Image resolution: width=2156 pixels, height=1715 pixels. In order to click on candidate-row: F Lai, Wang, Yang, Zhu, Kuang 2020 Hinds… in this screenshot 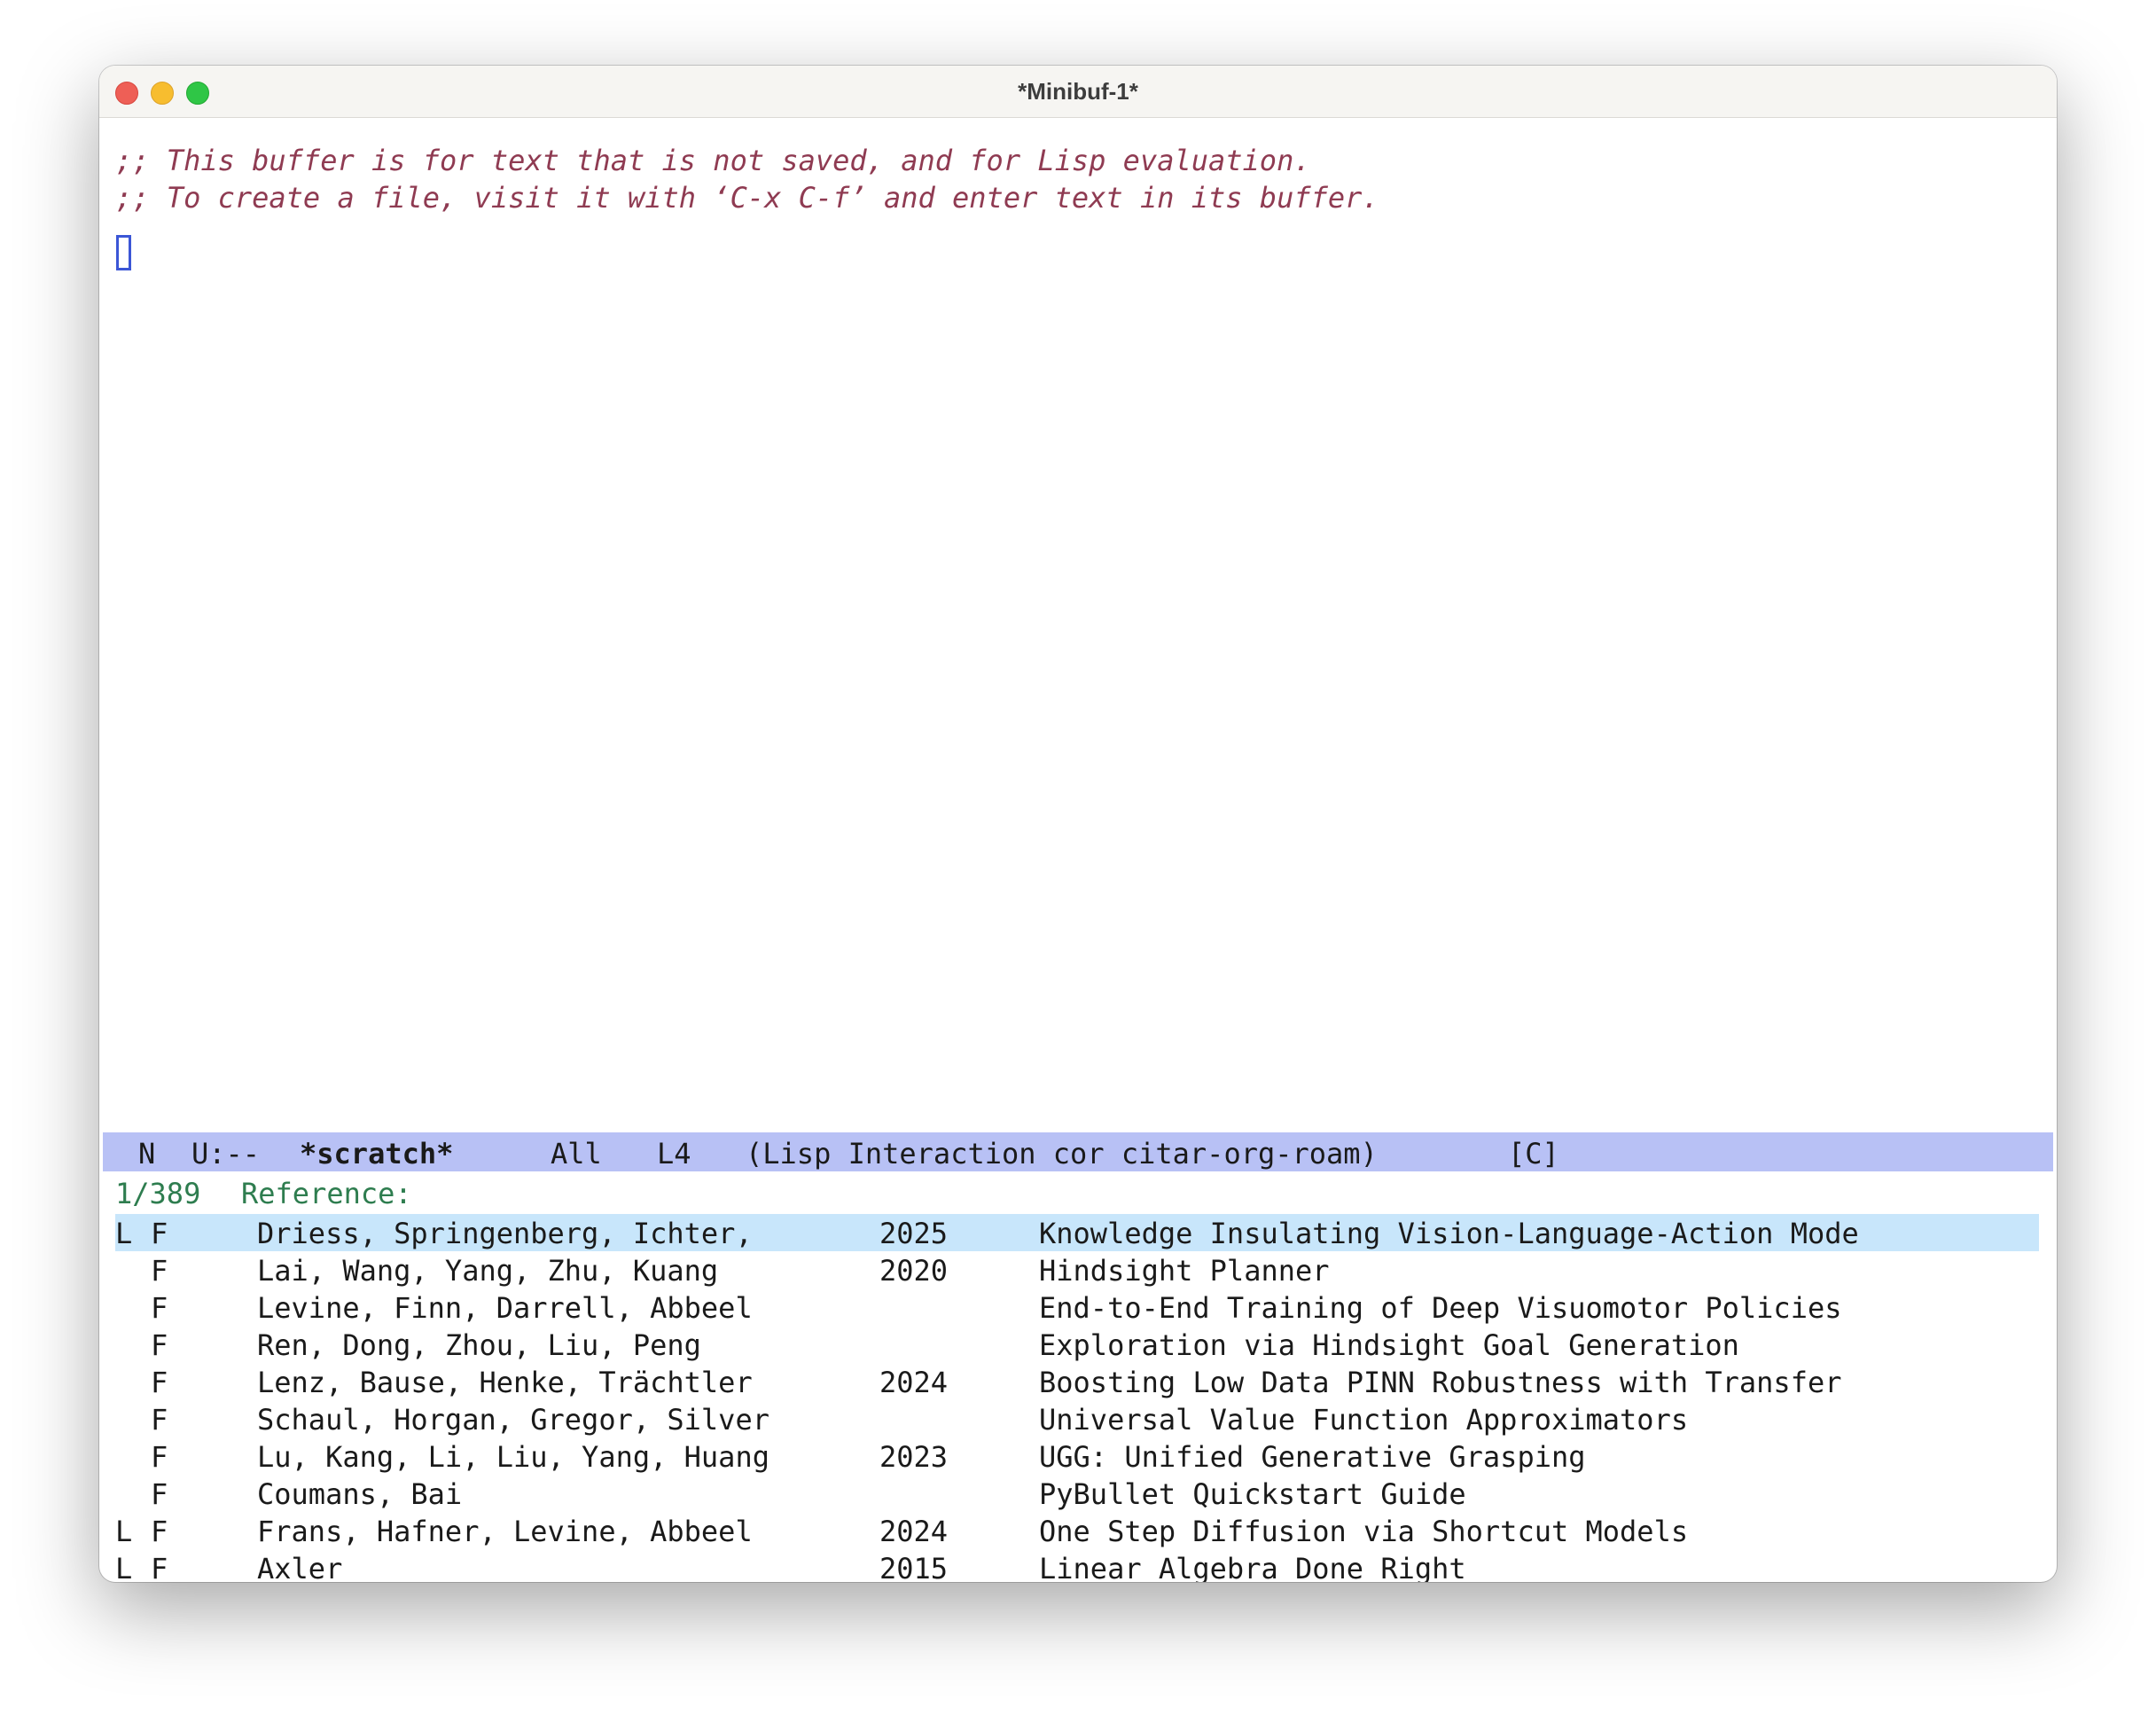, I will do `click(1077, 1269)`.